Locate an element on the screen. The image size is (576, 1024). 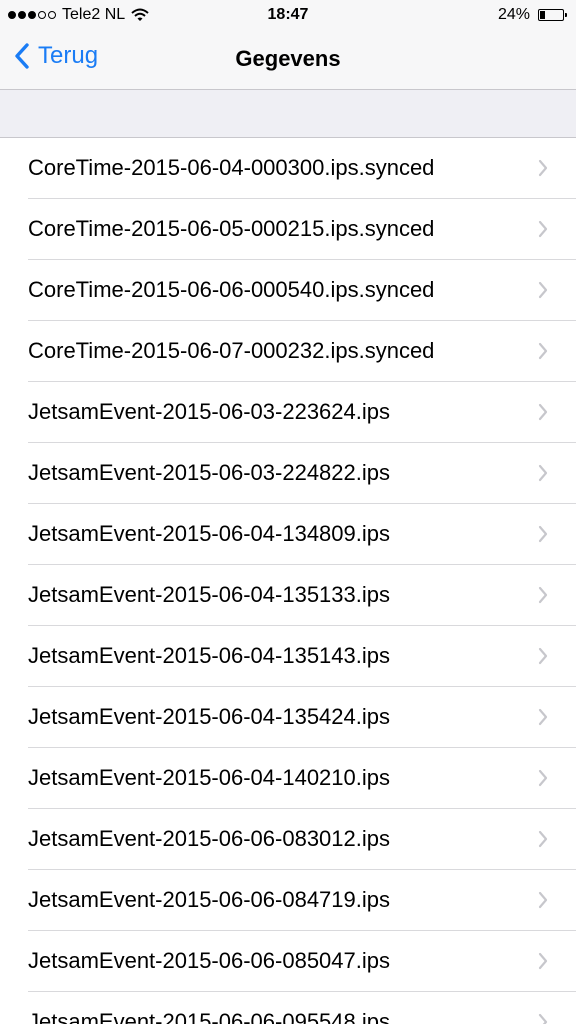
file-name: JetsamEvent-2015-06-04-135143.ips is located at coordinates (209, 655).